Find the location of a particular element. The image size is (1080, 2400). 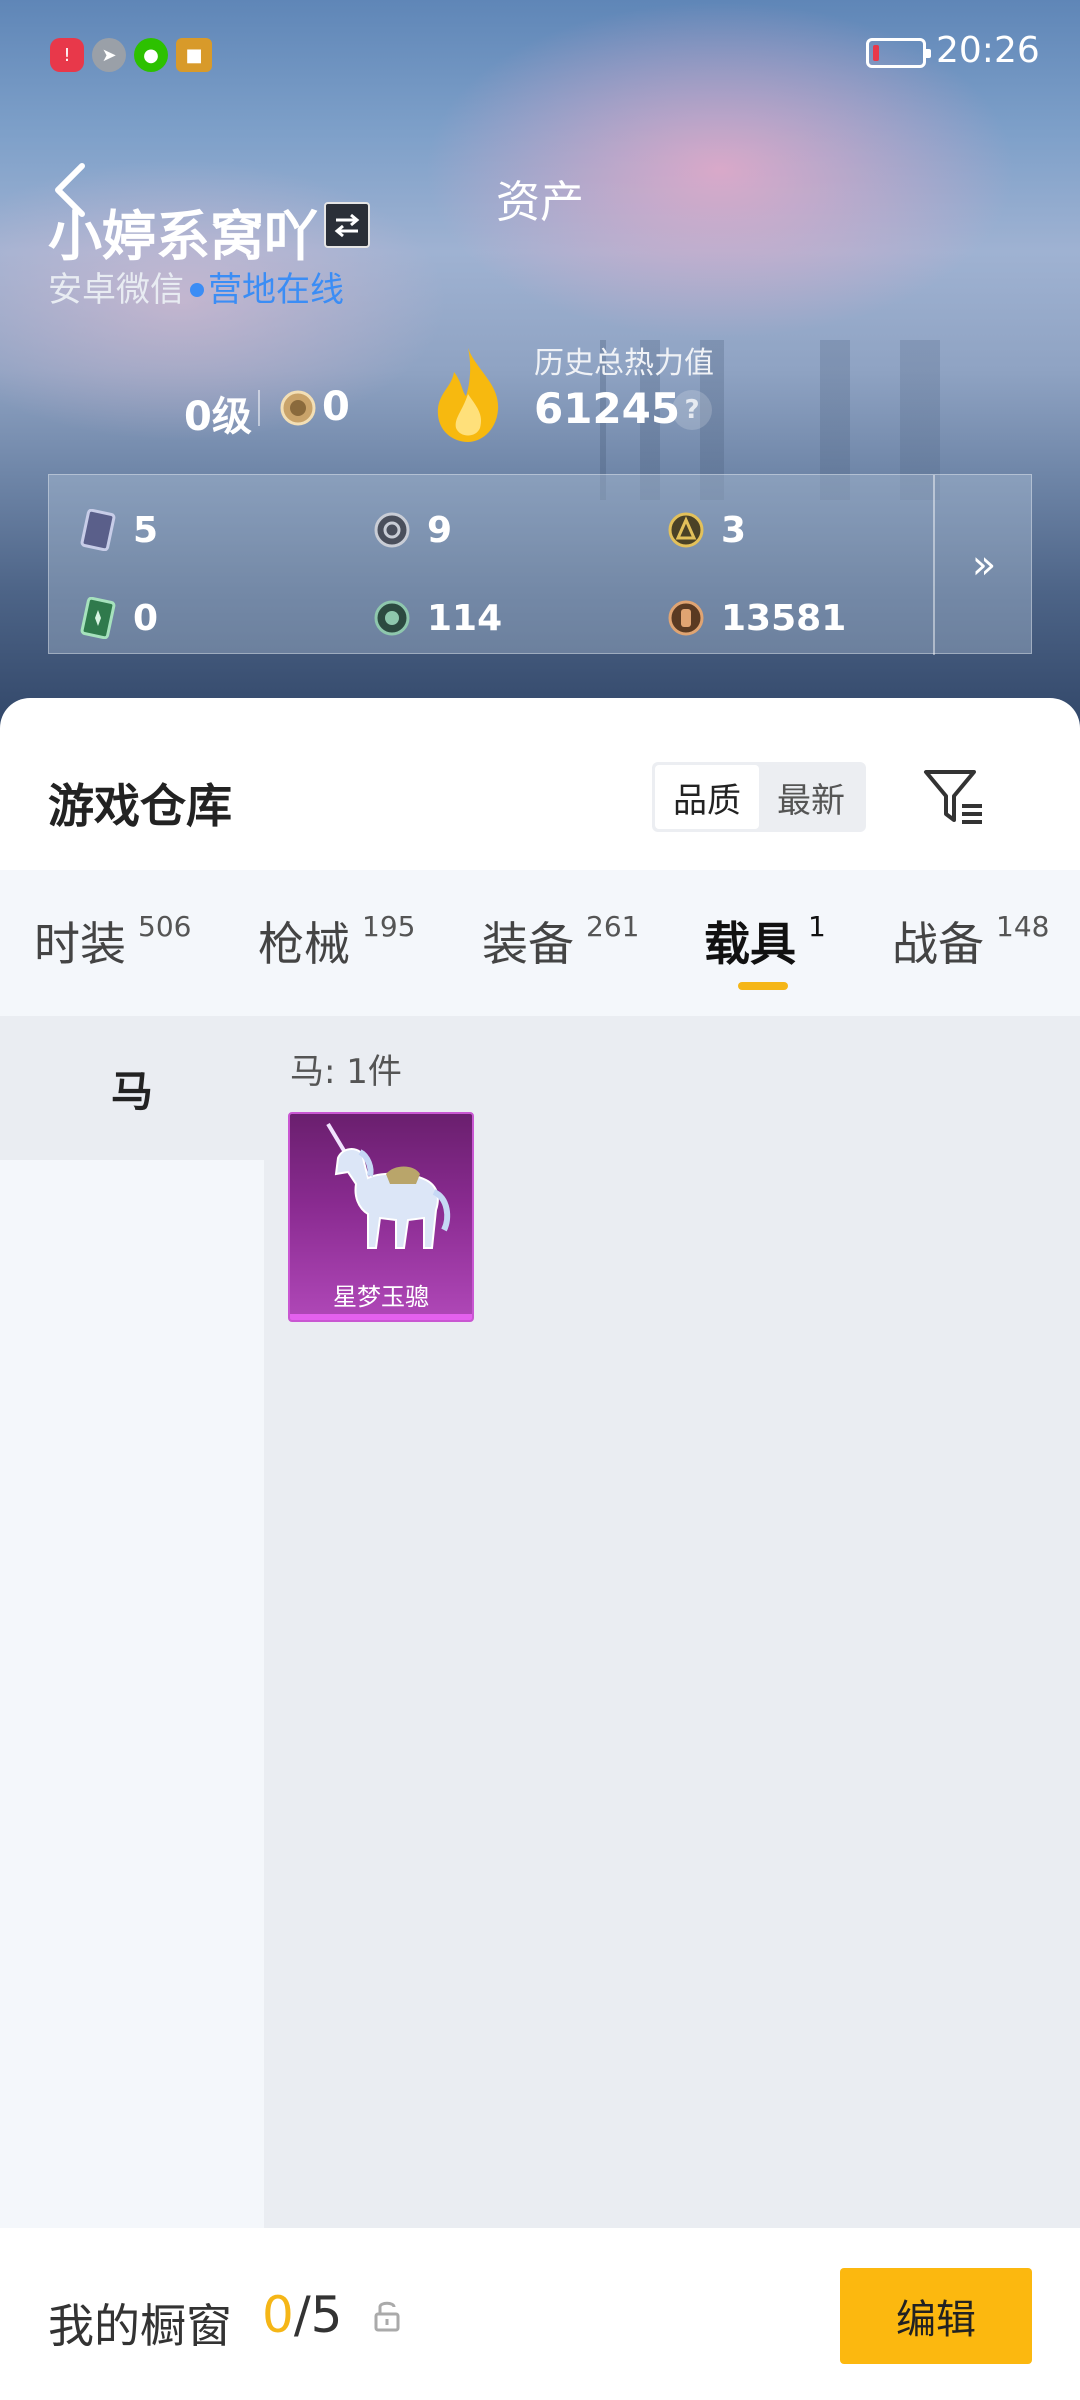

status-time: 20:26 is located at coordinates (988, 50).